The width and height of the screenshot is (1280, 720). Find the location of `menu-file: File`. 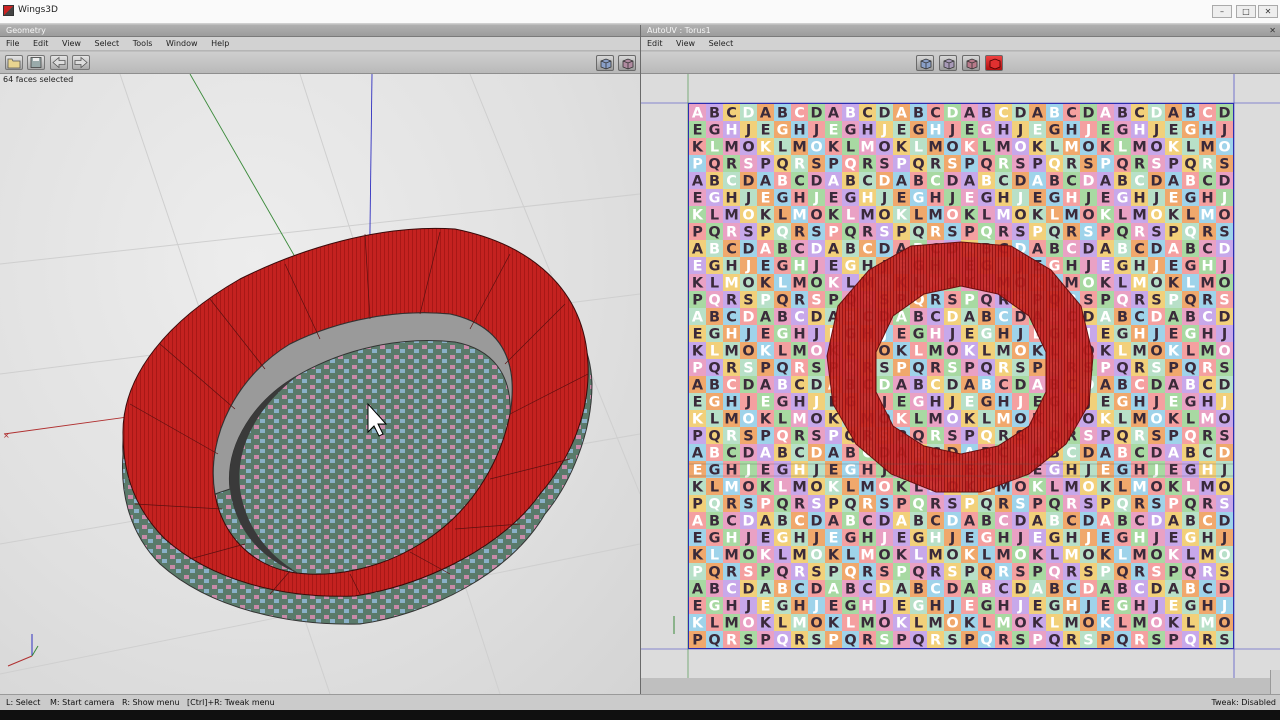

menu-file: File is located at coordinates (12, 44).